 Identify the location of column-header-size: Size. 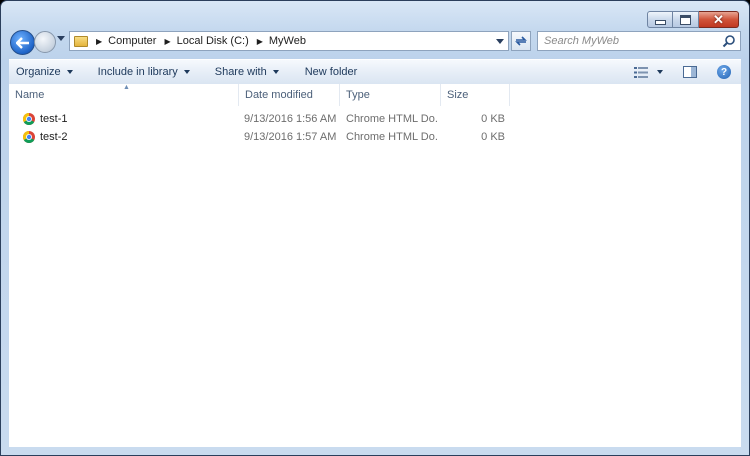
(475, 95).